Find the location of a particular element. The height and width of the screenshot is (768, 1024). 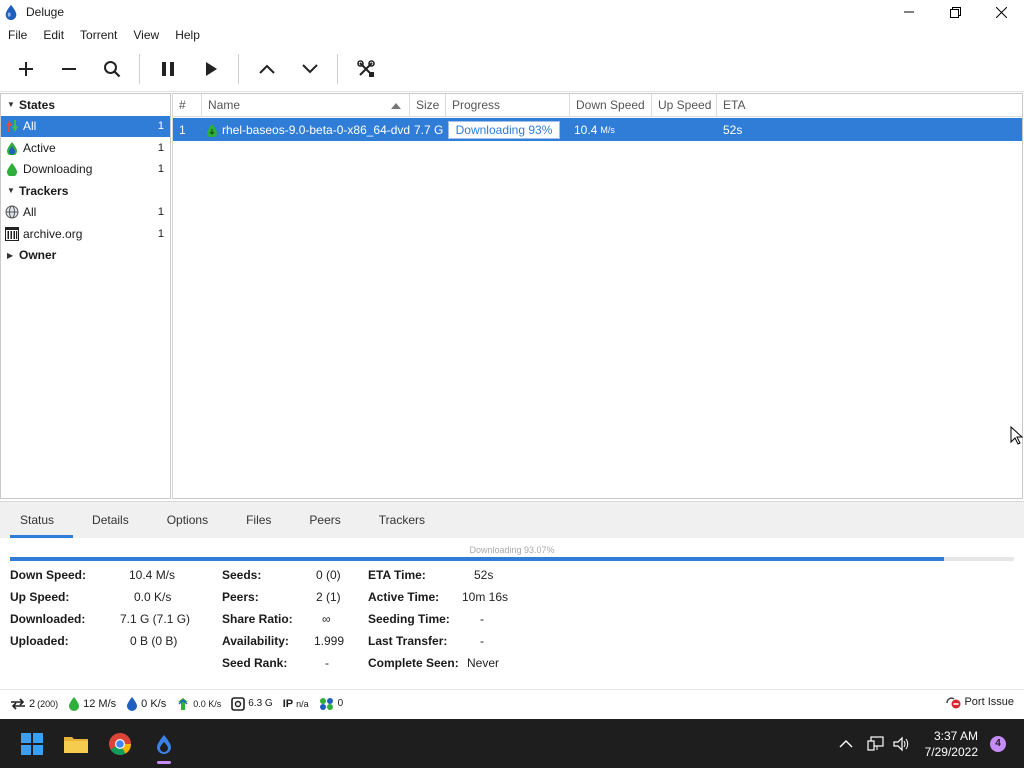

active-icon is located at coordinates (12, 148).